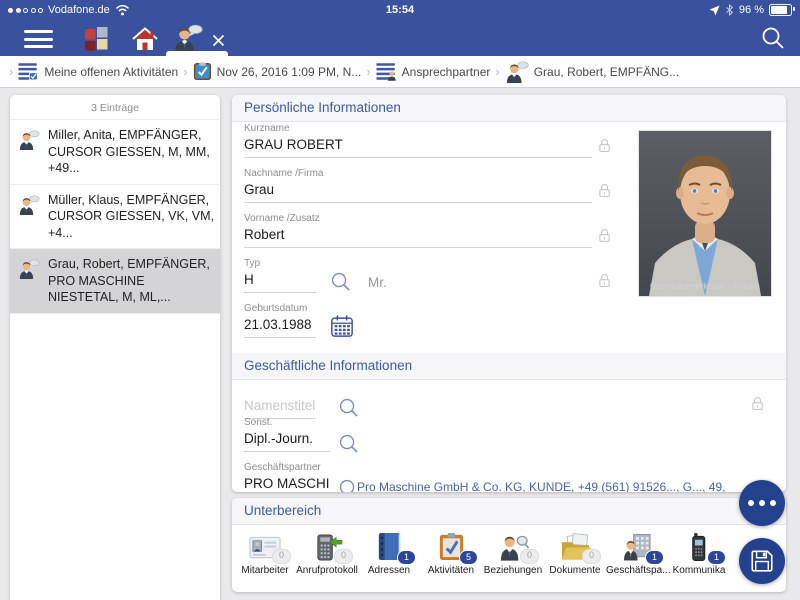  Describe the element at coordinates (267, 128) in the screenshot. I see `field-label: Kurzname` at that location.